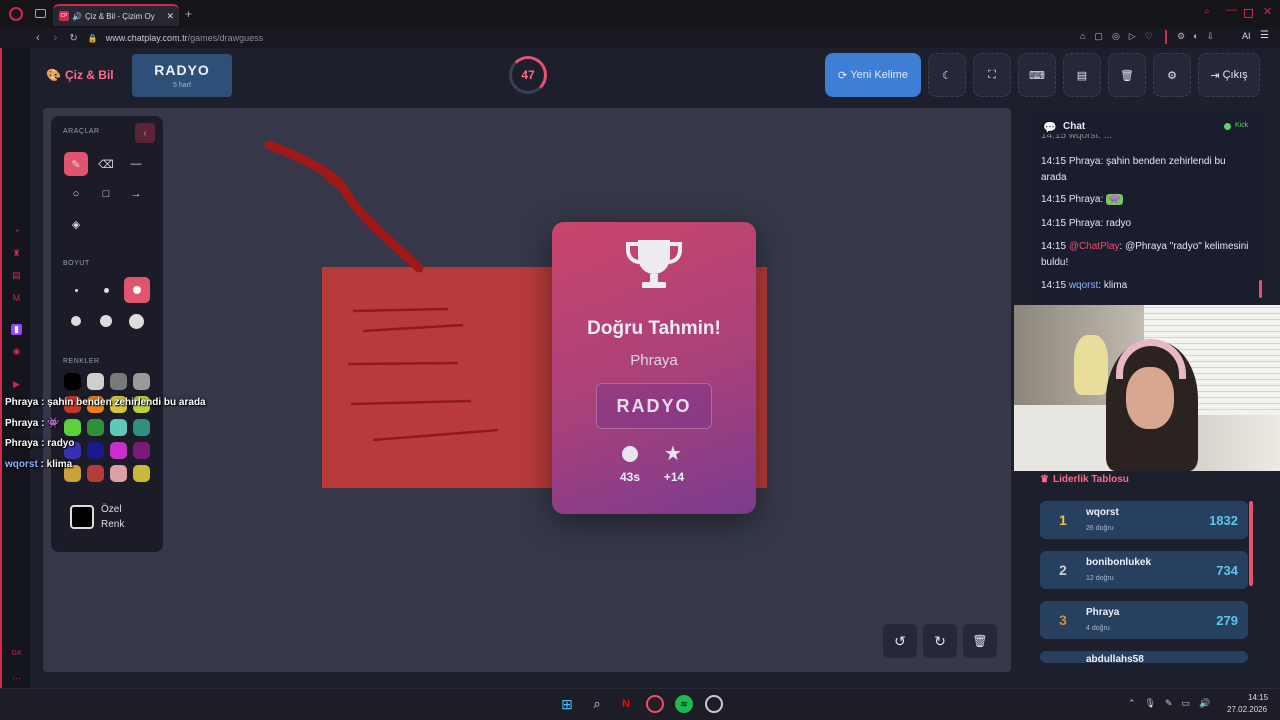 The width and height of the screenshot is (1280, 720). What do you see at coordinates (38, 38) in the screenshot?
I see `back-icon: ‹` at bounding box center [38, 38].